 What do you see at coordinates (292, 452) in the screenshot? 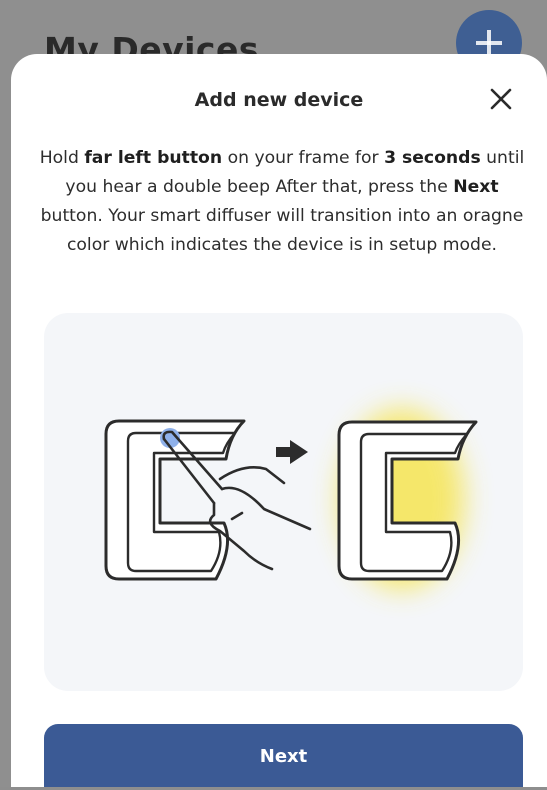
I see `arrow-right-icon` at bounding box center [292, 452].